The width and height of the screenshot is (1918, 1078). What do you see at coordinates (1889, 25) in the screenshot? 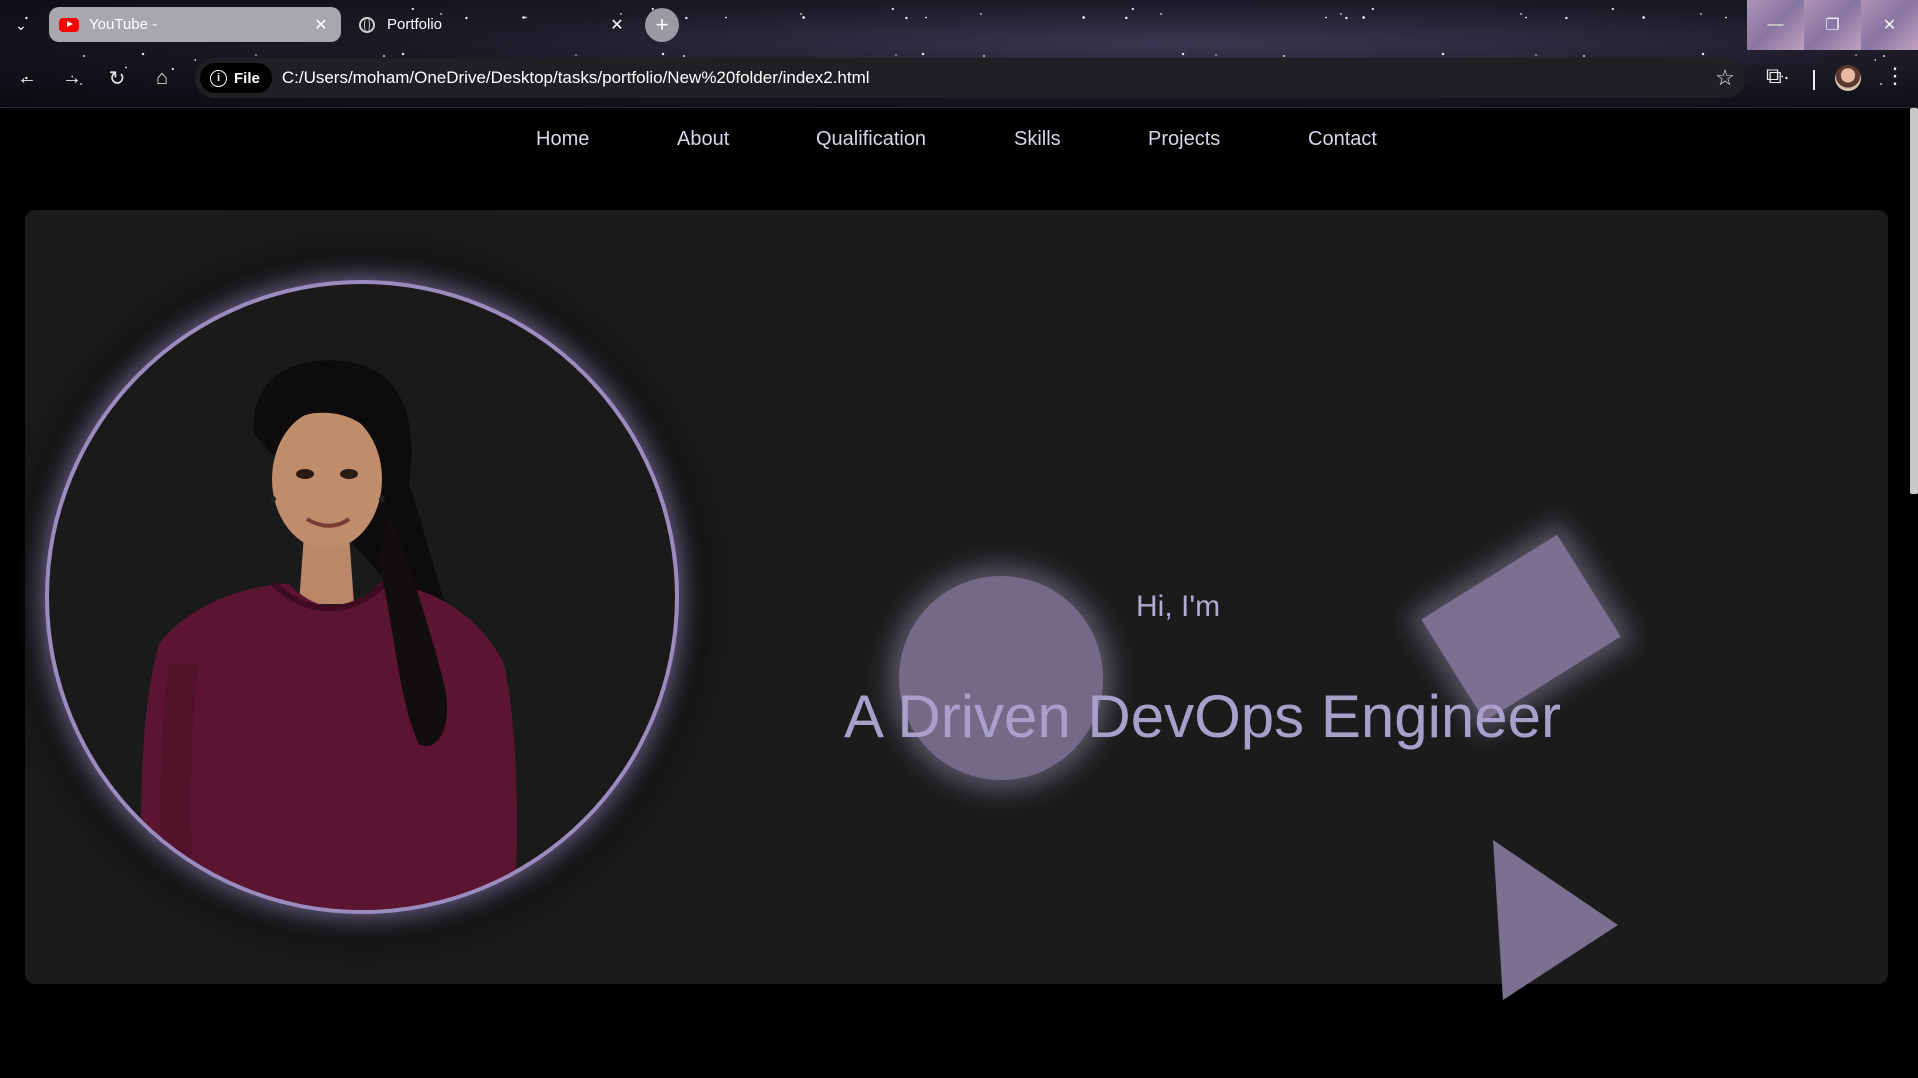
I see `close-window-icon: ✕` at bounding box center [1889, 25].